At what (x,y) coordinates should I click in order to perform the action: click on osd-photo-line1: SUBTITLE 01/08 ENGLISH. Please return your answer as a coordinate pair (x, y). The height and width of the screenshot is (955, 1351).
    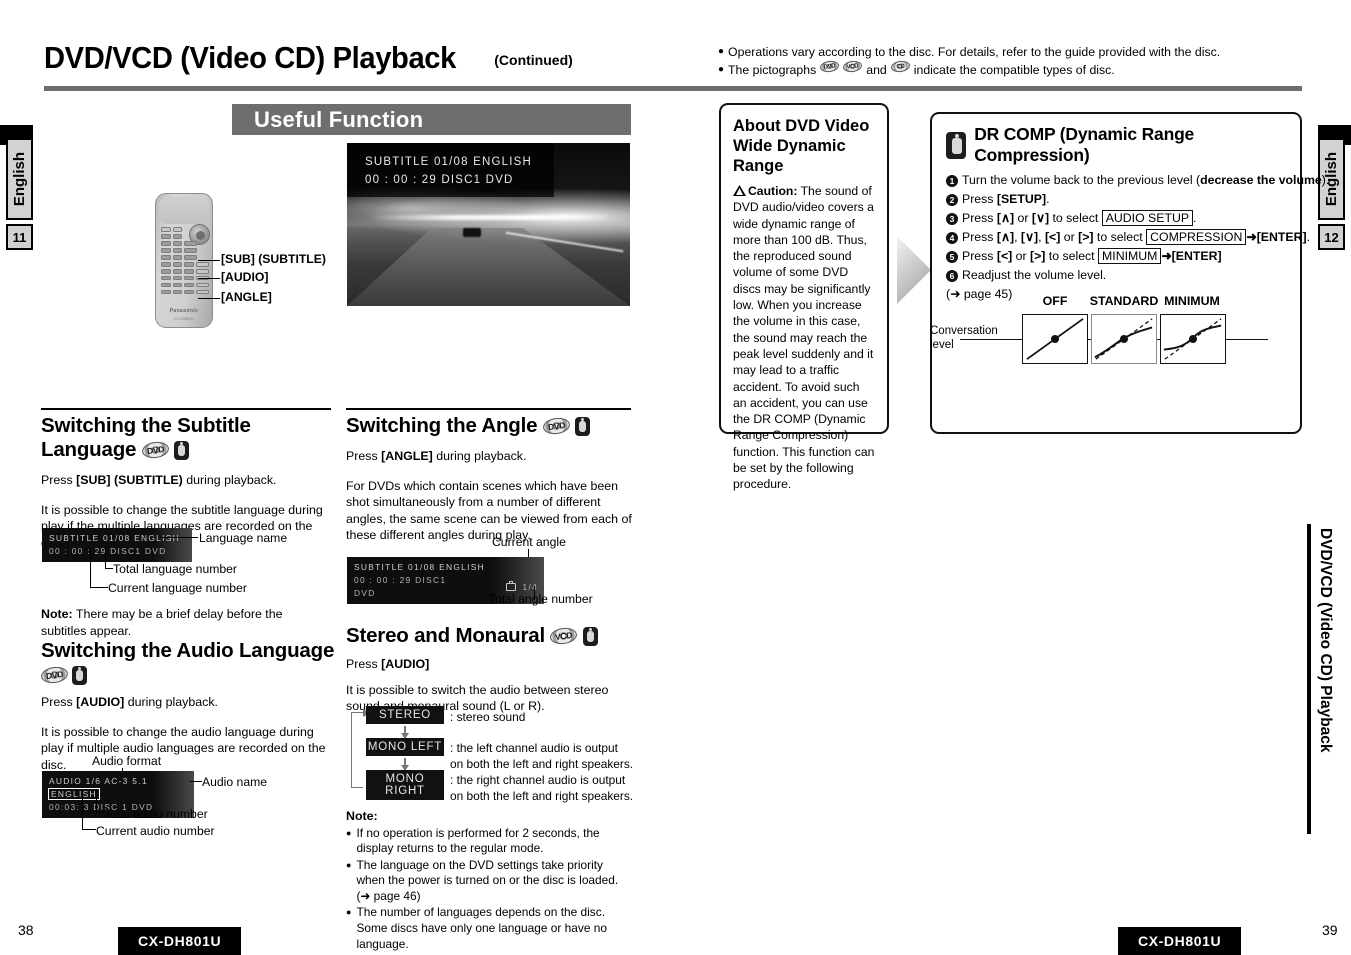
    Looking at the image, I should click on (449, 162).